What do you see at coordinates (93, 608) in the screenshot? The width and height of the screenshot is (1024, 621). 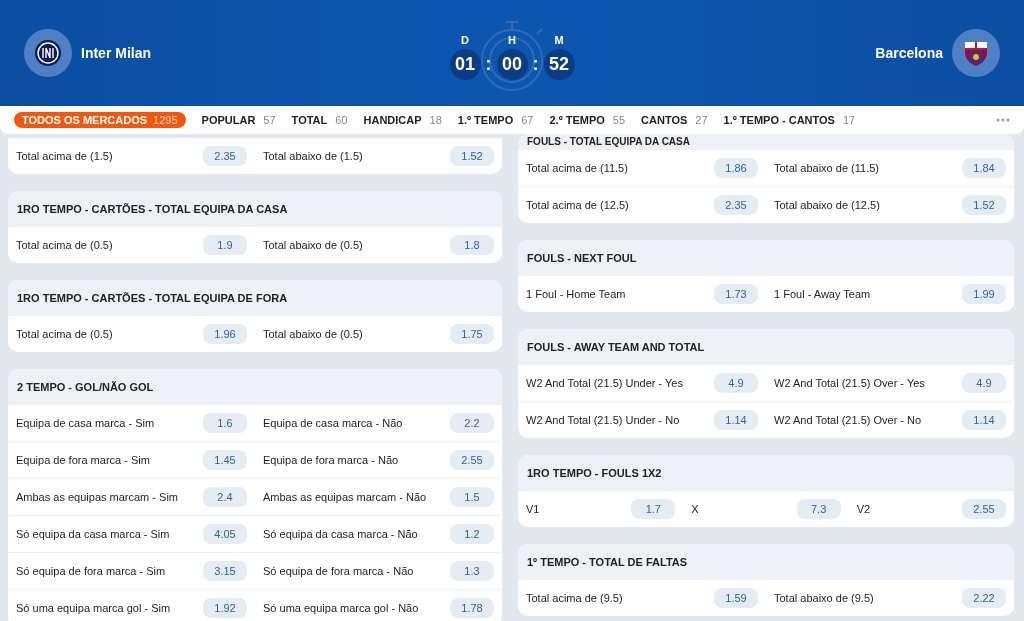 I see `outcome-label: Só uma equipa marca gol - Sim` at bounding box center [93, 608].